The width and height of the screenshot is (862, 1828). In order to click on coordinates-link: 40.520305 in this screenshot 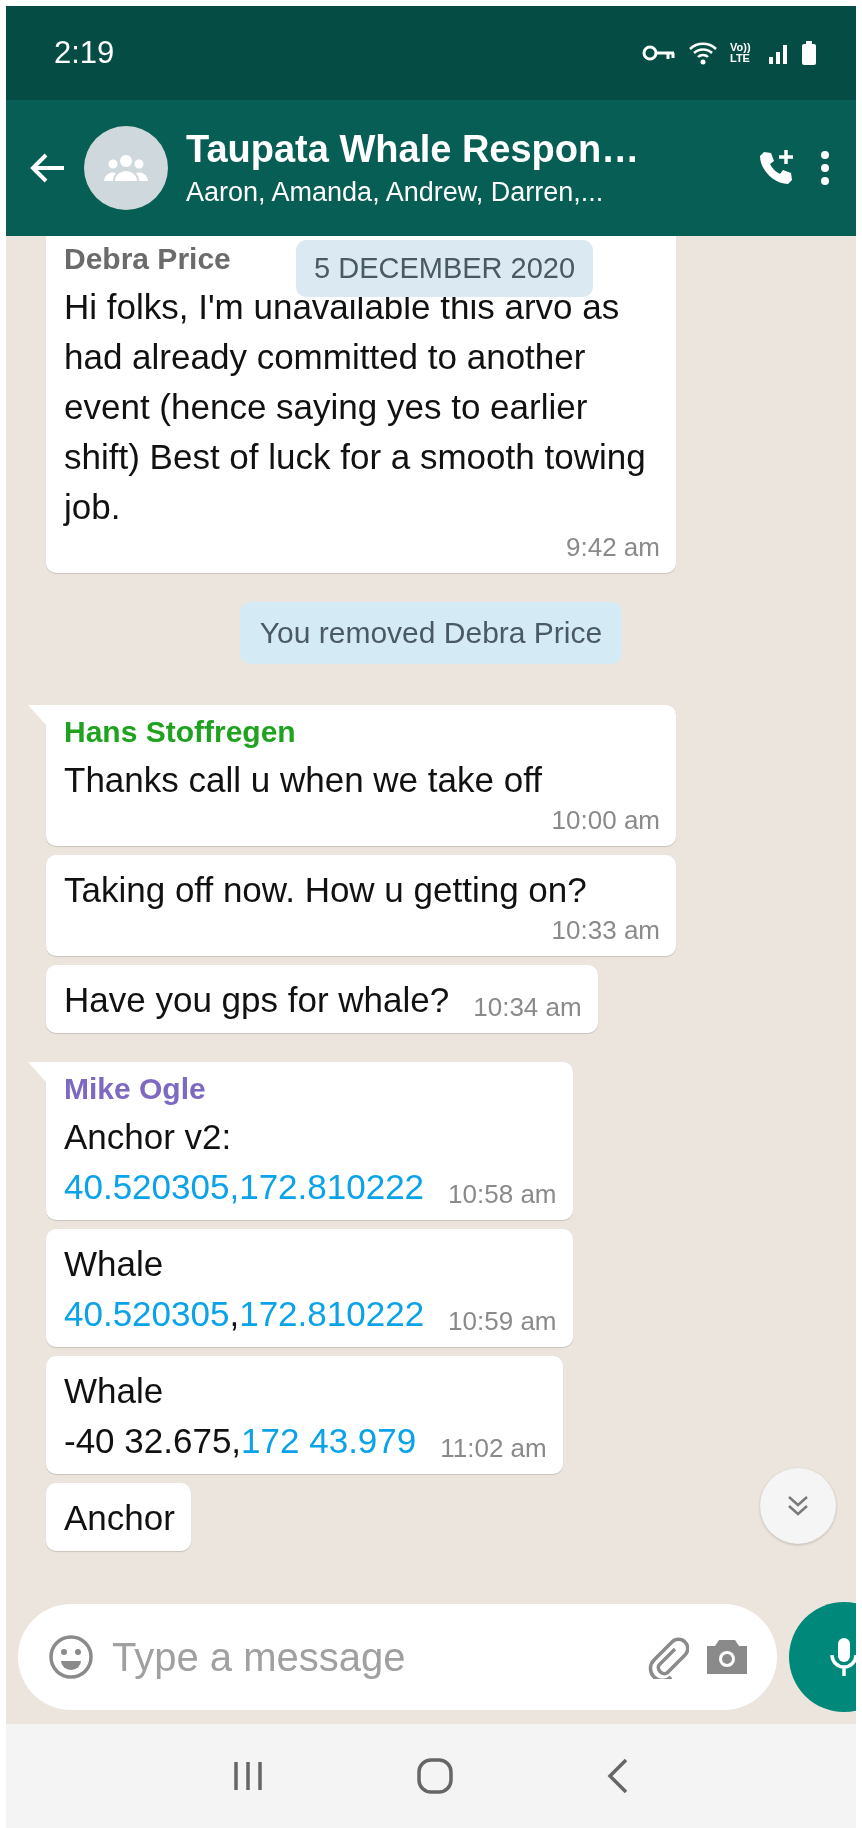, I will do `click(147, 1313)`.